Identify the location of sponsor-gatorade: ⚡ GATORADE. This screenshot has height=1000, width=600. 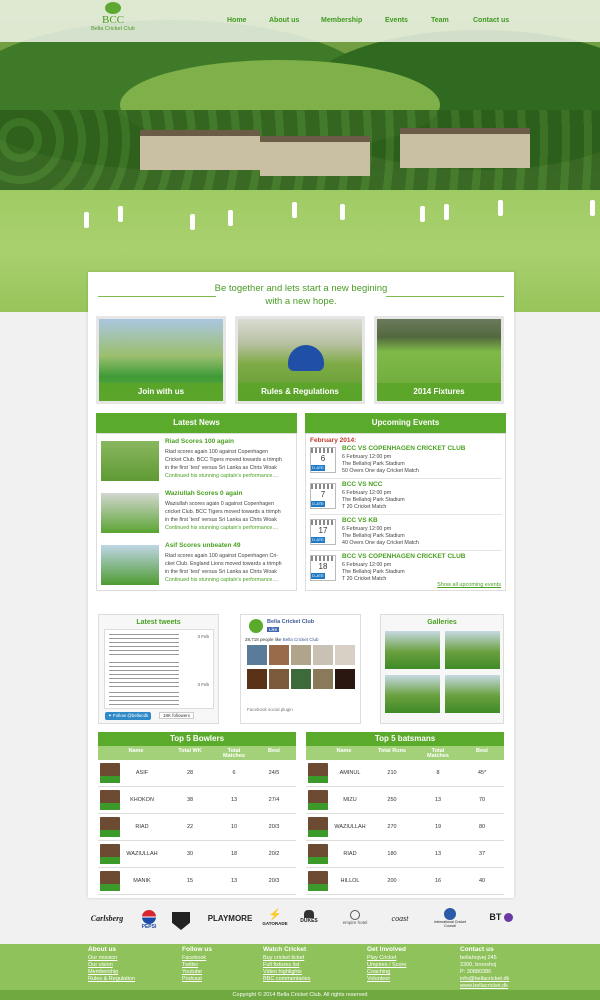
(275, 918).